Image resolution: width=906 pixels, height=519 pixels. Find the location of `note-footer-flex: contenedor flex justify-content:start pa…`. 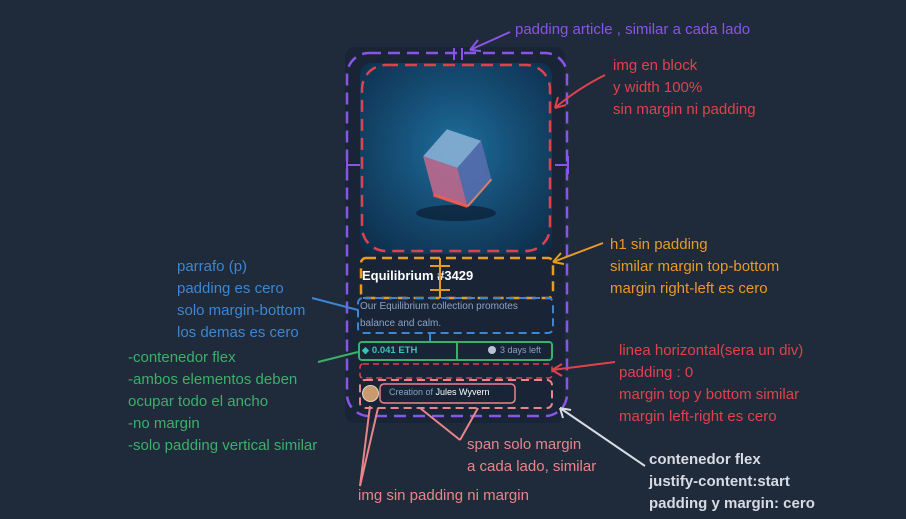

note-footer-flex: contenedor flex justify-content:start pa… is located at coordinates (732, 481).